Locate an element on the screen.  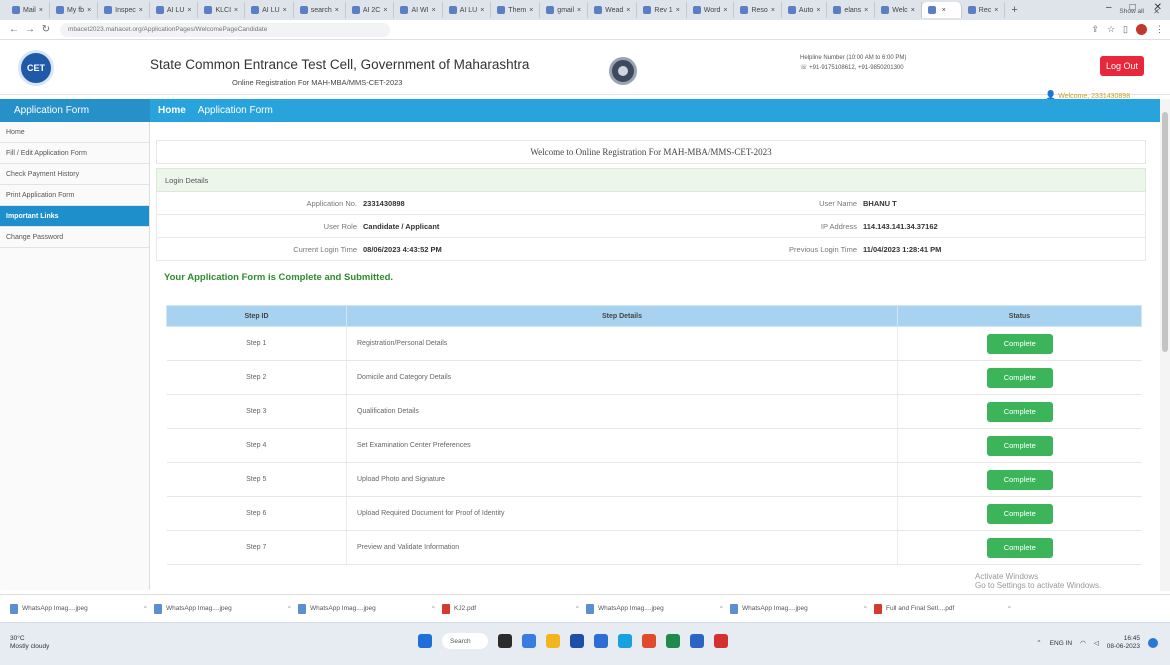
sidebar-item: Print Application Form is located at coordinates (74, 195).